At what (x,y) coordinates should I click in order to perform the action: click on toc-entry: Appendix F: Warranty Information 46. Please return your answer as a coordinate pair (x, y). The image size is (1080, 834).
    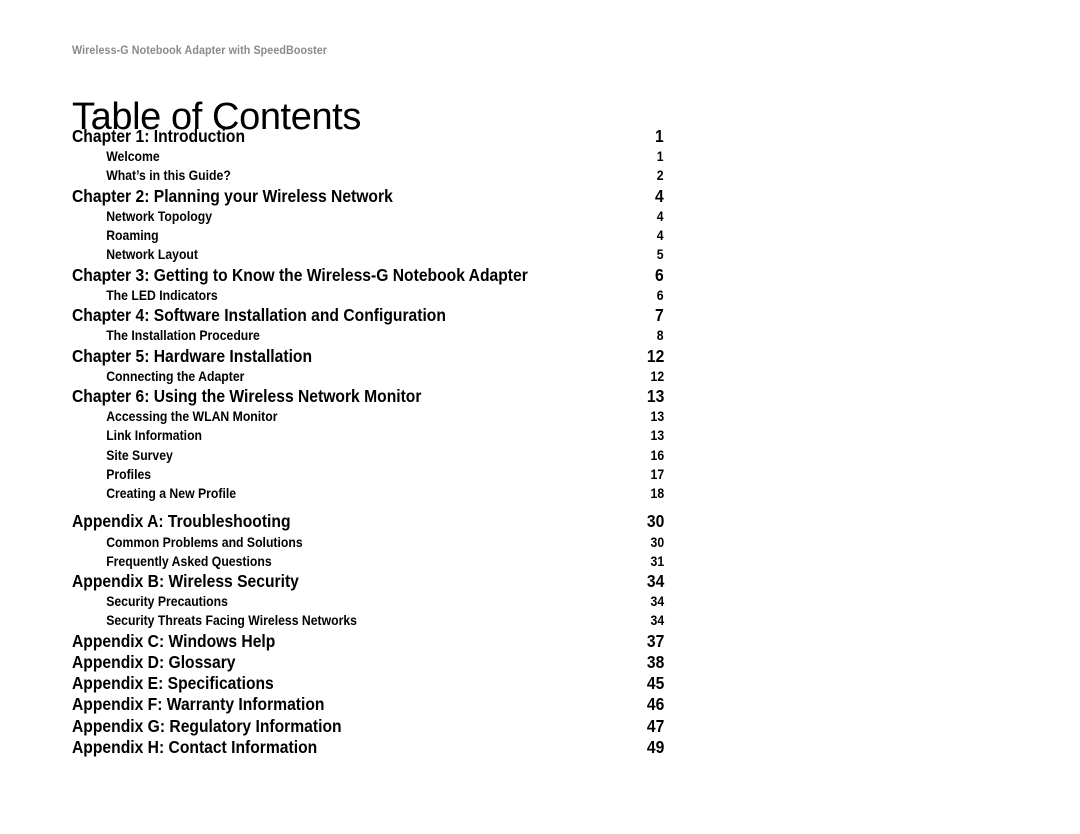
    Looking at the image, I should click on (368, 704).